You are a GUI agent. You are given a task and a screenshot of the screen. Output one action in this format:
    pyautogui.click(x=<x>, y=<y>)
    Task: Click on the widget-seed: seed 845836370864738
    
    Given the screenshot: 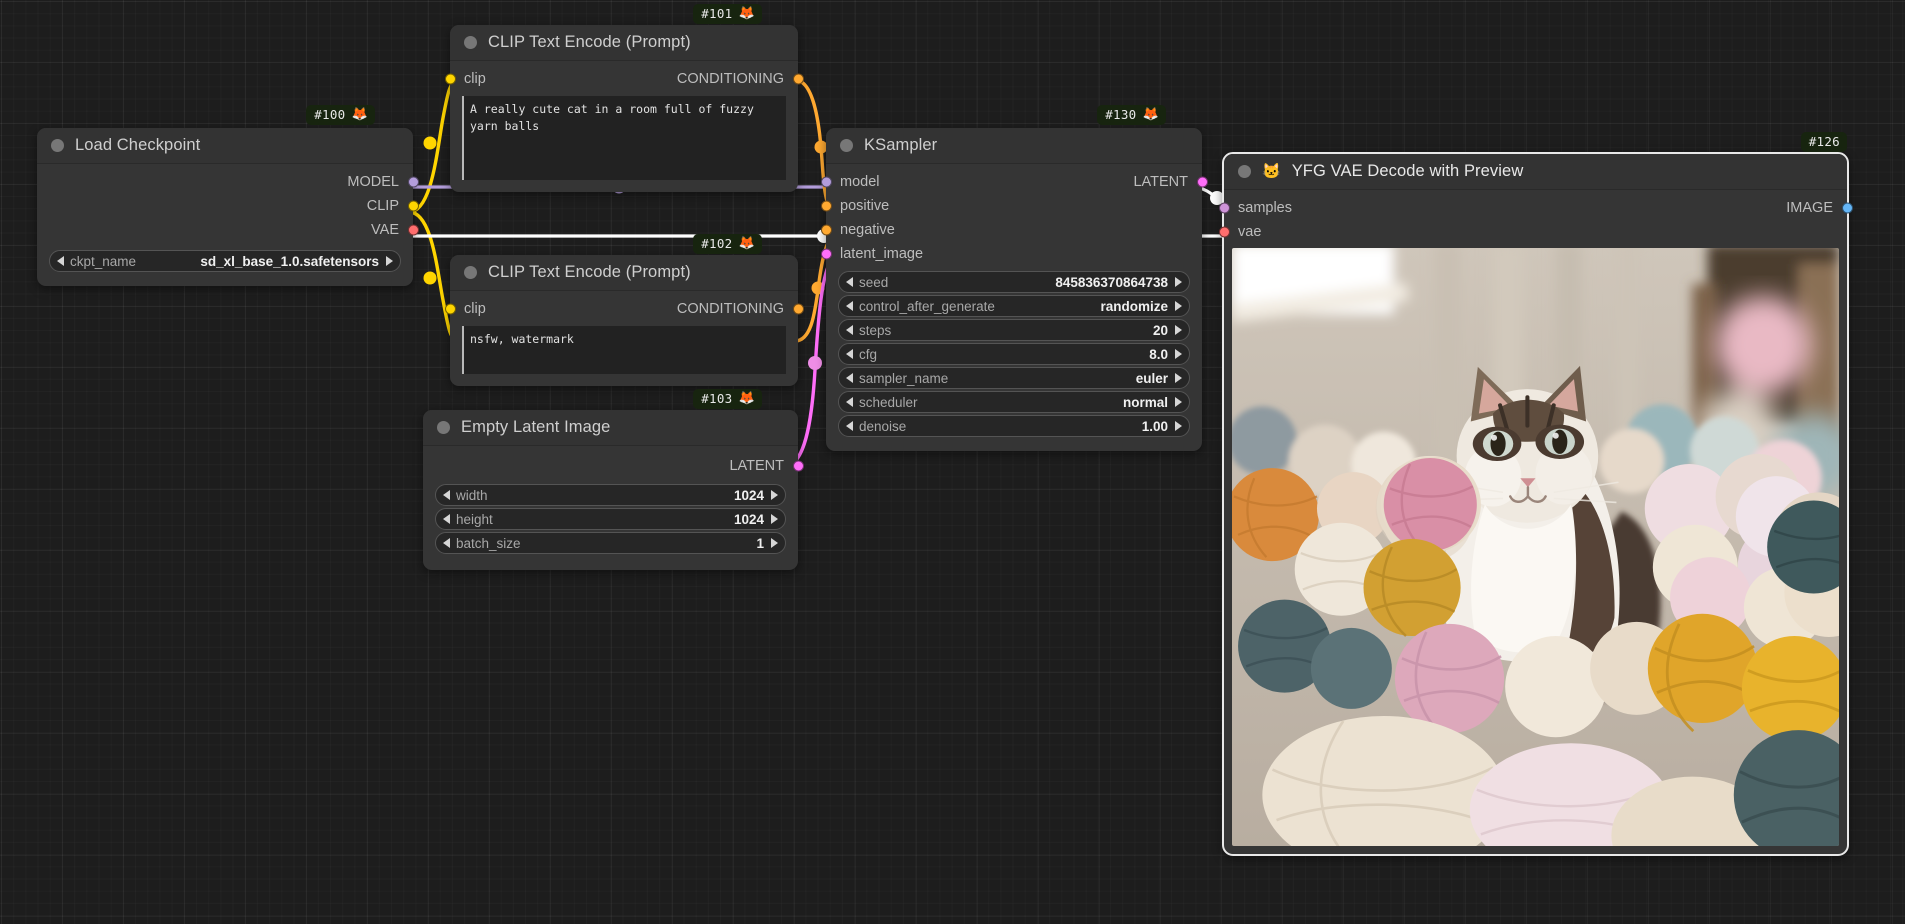 What is the action you would take?
    pyautogui.click(x=1014, y=282)
    